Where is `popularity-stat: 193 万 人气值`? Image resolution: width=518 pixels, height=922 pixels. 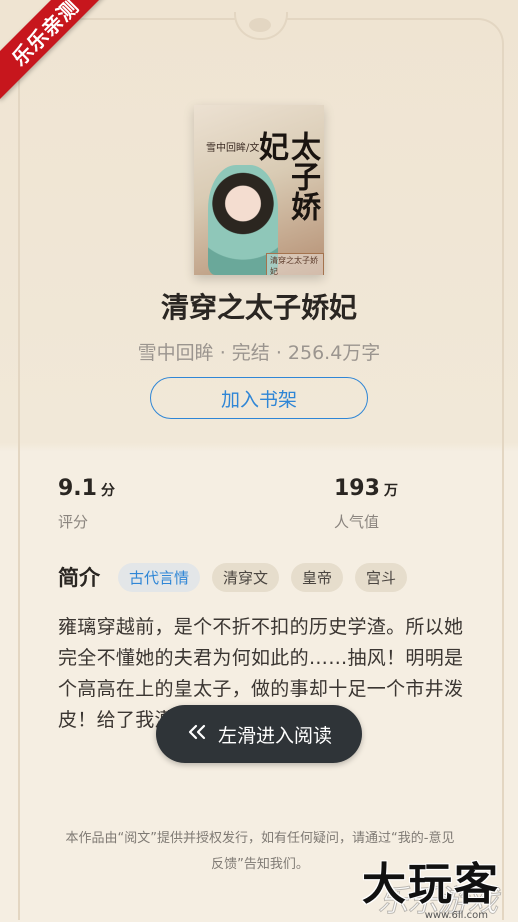
popularity-stat: 193 万 人气值 is located at coordinates (366, 504).